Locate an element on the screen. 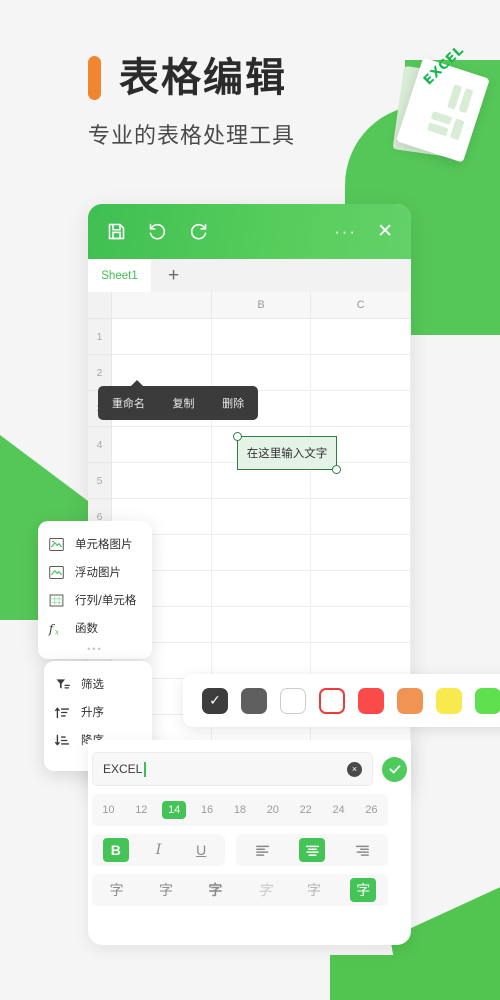  typeface-selected: 字 is located at coordinates (363, 890).